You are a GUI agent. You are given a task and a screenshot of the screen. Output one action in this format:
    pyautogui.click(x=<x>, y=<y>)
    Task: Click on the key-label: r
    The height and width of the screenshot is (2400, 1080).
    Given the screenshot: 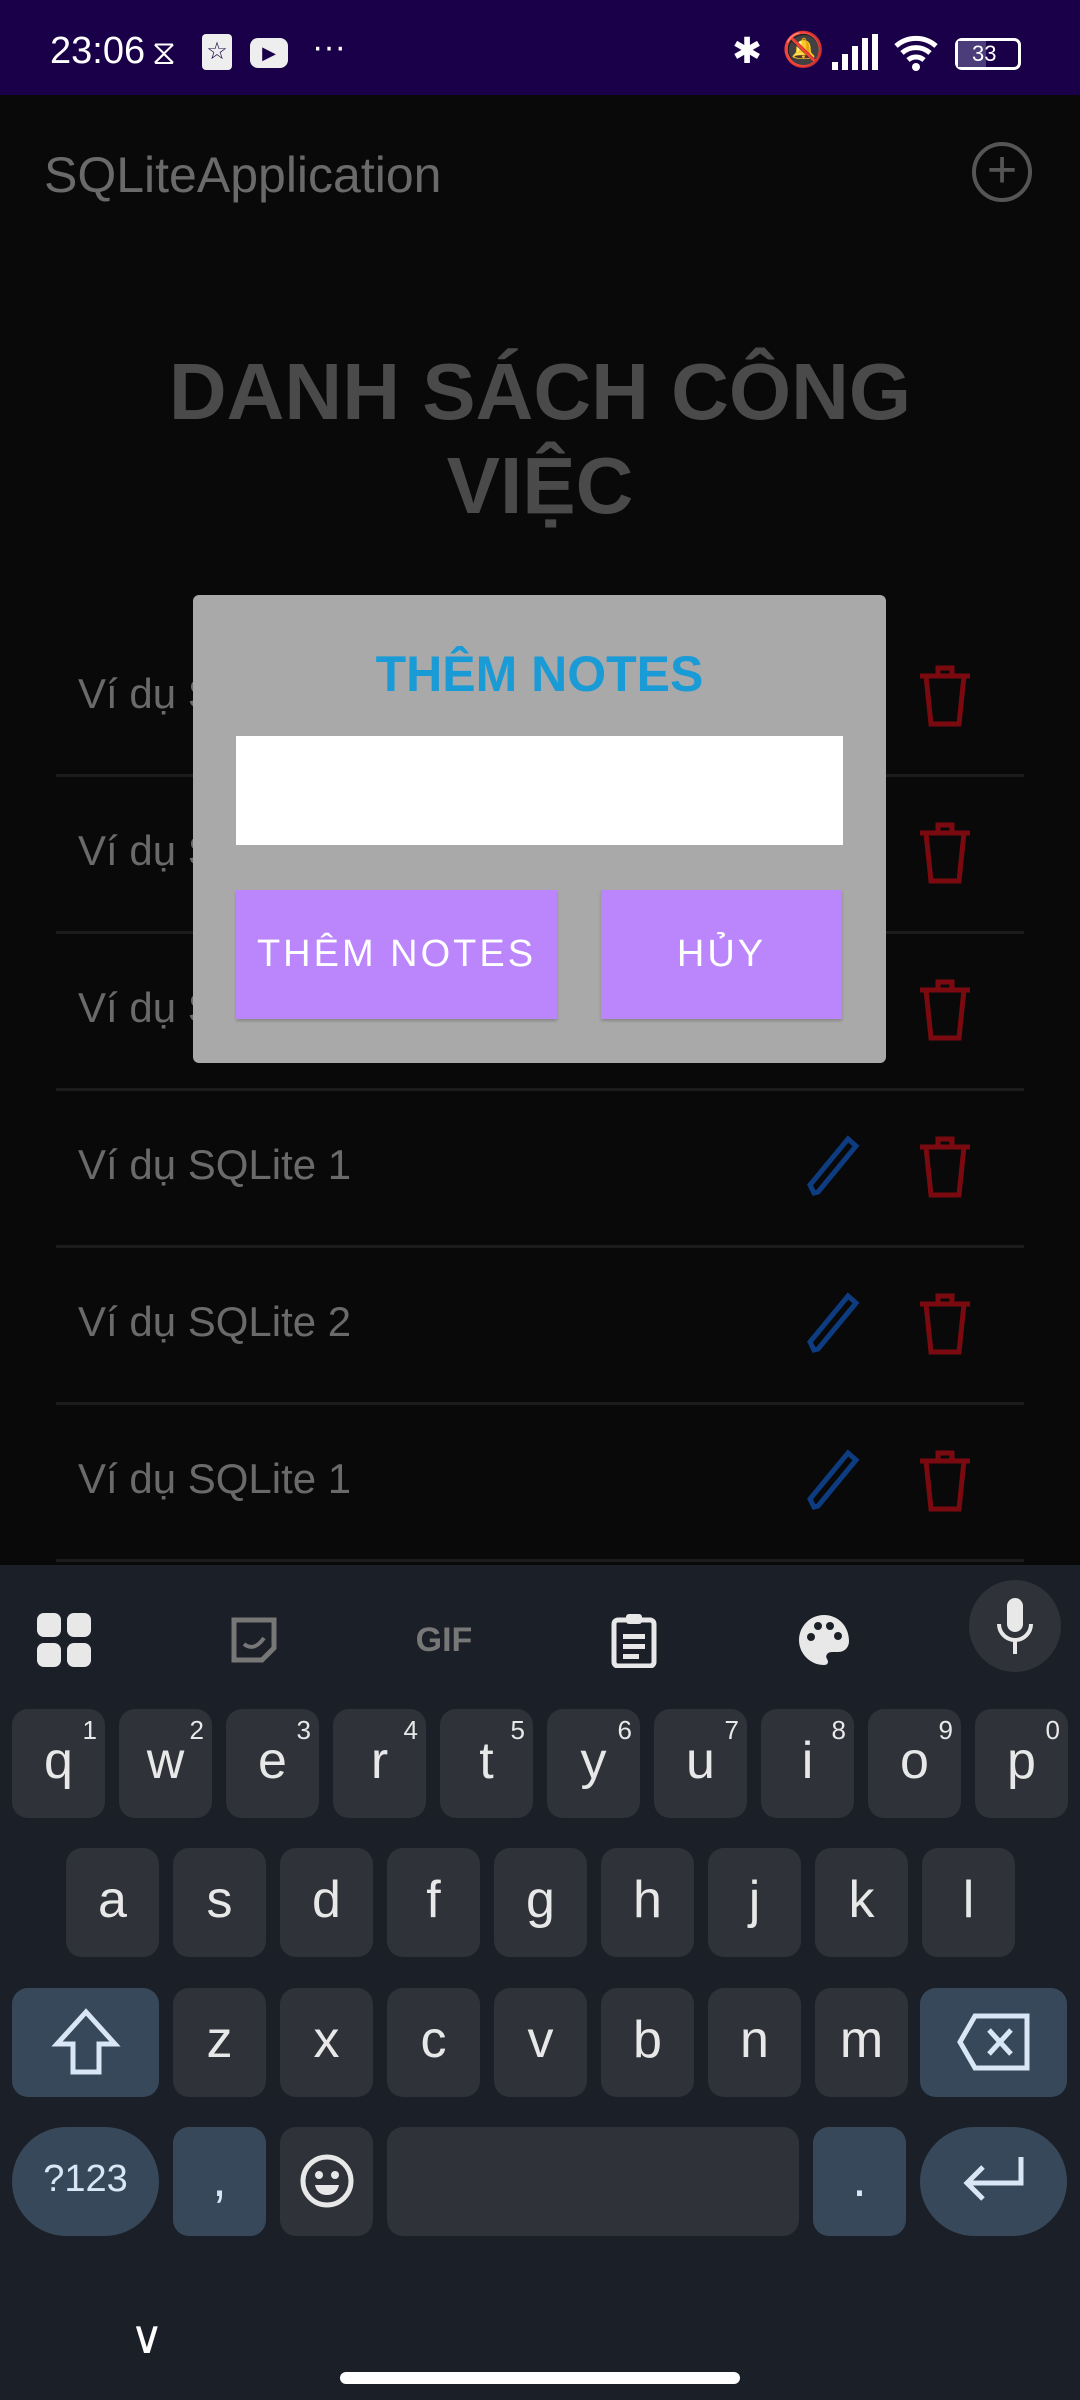 What is the action you would take?
    pyautogui.click(x=379, y=1761)
    